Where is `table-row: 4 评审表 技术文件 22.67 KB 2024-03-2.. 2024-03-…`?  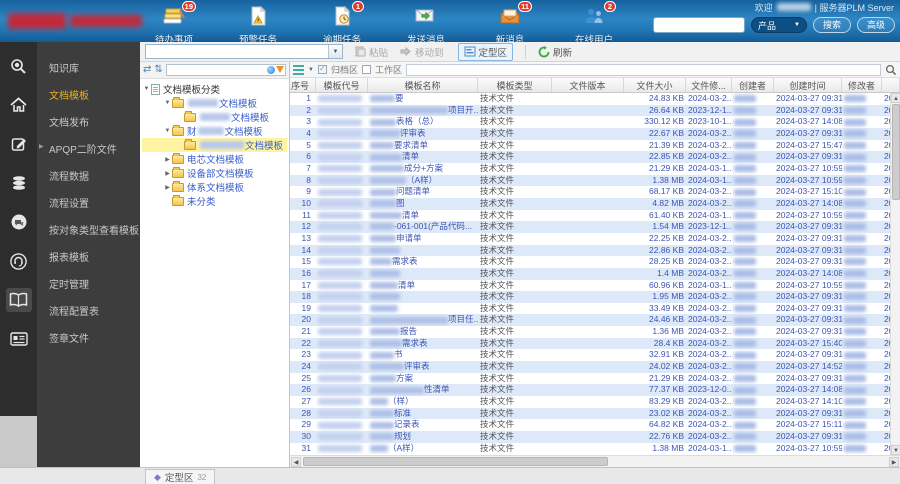 table-row: 4 评审表 技术文件 22.67 KB 2024-03-2.. 2024-03-… is located at coordinates (595, 133).